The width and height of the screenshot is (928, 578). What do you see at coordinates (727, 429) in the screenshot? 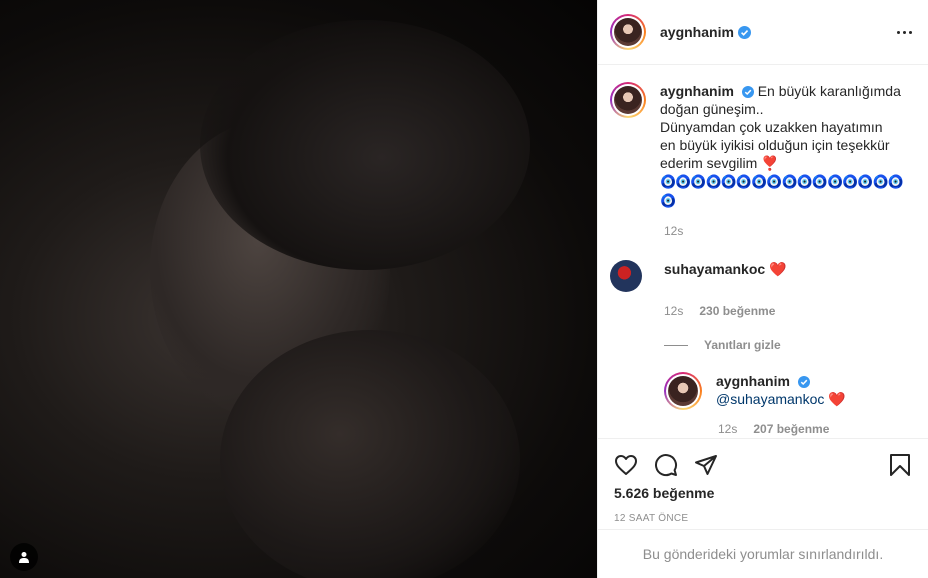
I see `reply-time: 12s` at bounding box center [727, 429].